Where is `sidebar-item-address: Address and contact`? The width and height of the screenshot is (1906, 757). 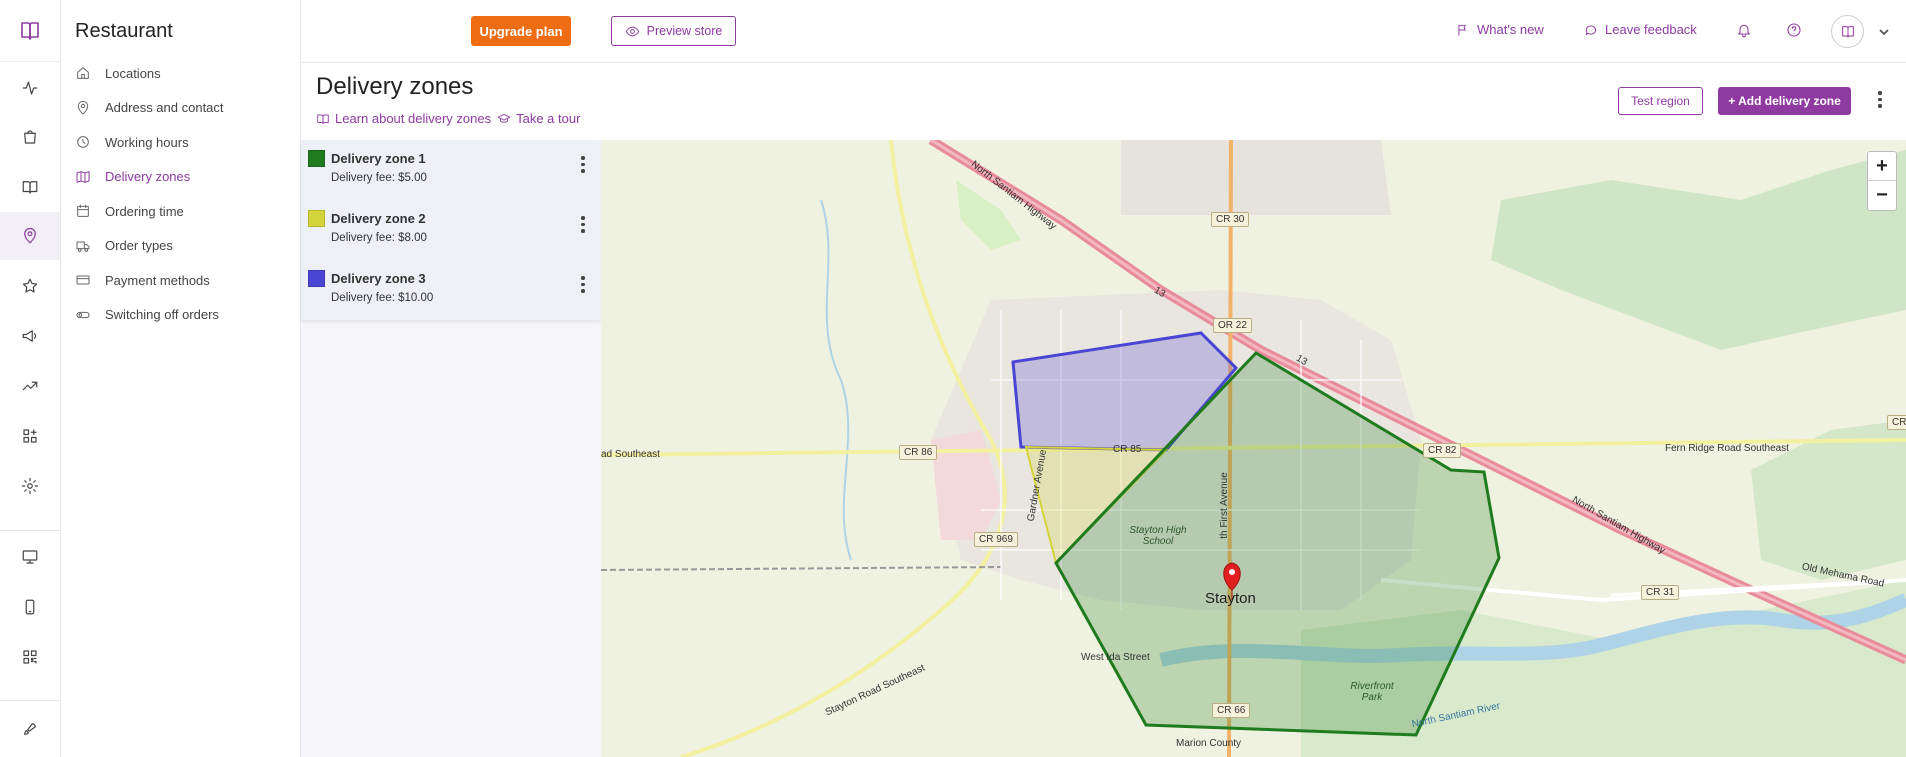 sidebar-item-address: Address and contact is located at coordinates (181, 108).